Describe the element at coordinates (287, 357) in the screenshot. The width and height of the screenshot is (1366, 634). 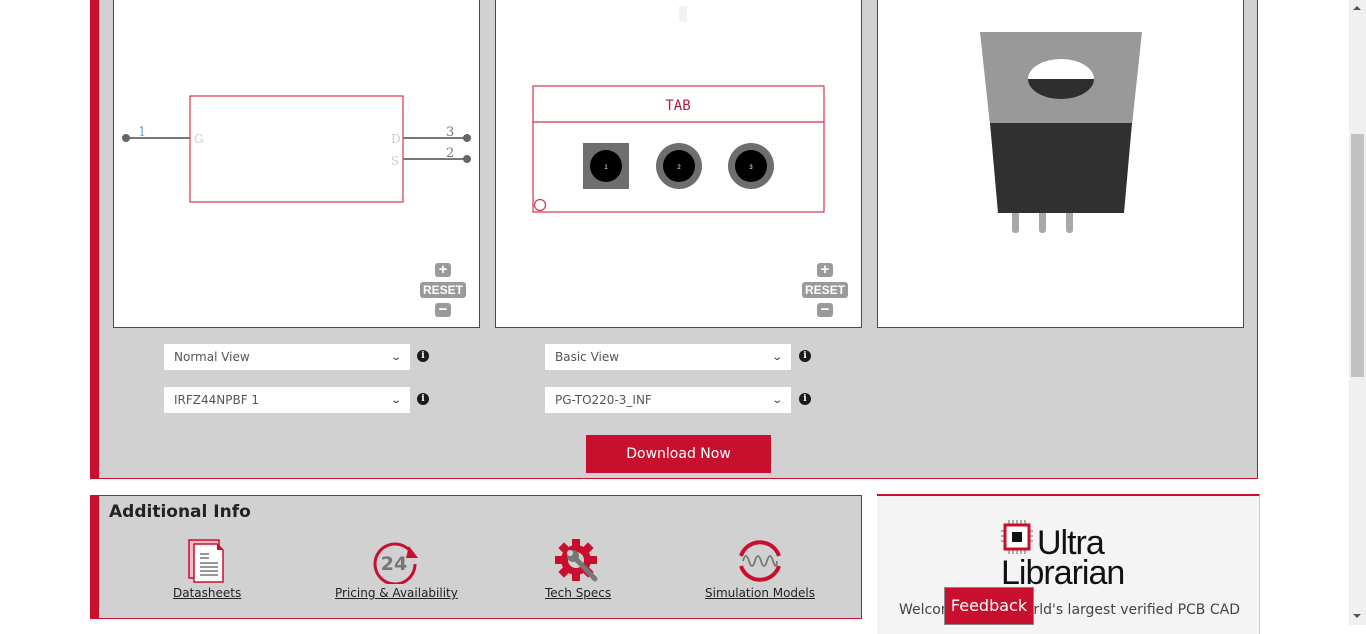
I see `symbol-view-select: Normal View ⌄` at that location.